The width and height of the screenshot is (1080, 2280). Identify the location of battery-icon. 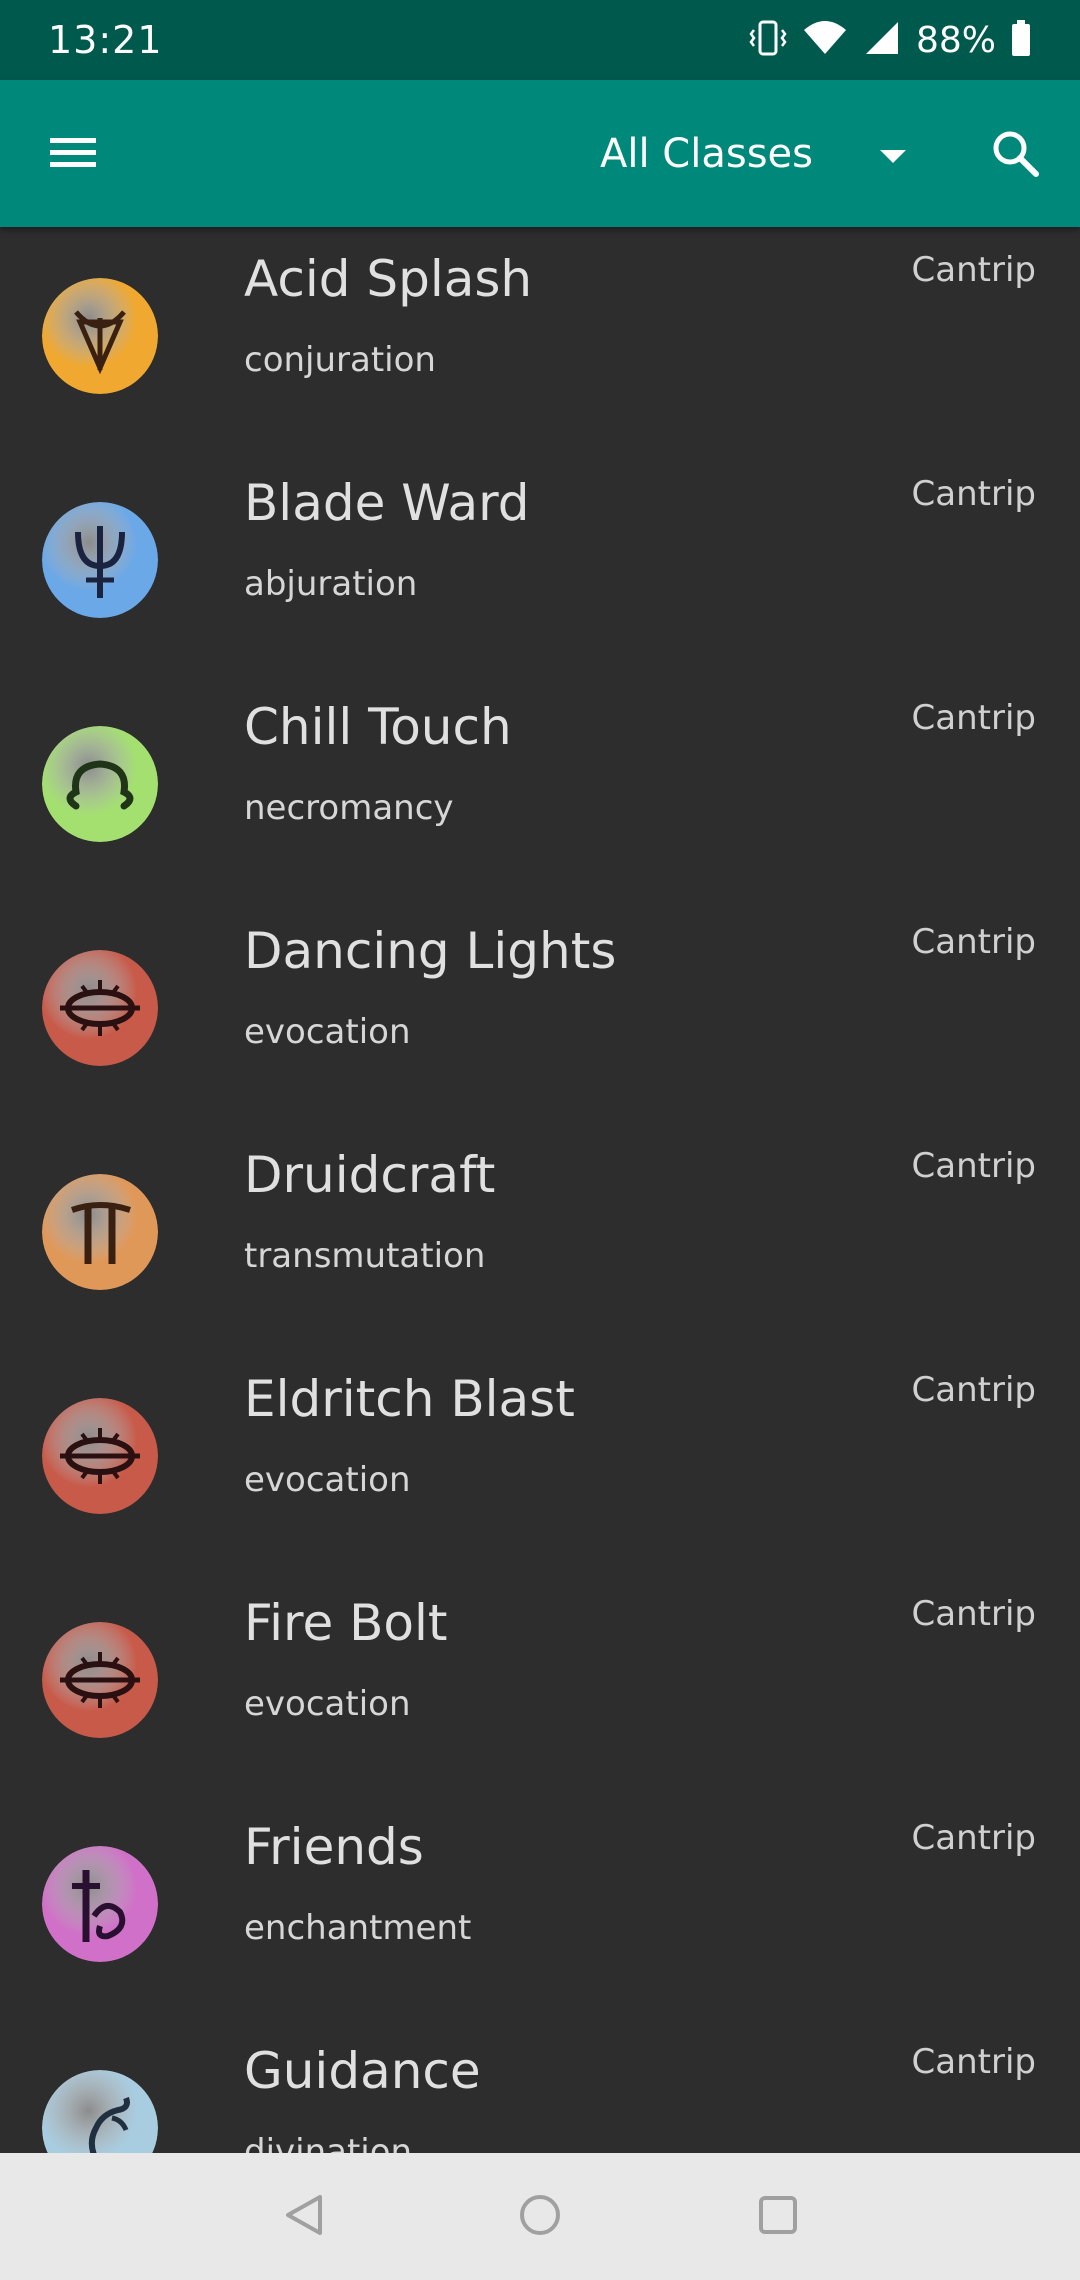
(1021, 40).